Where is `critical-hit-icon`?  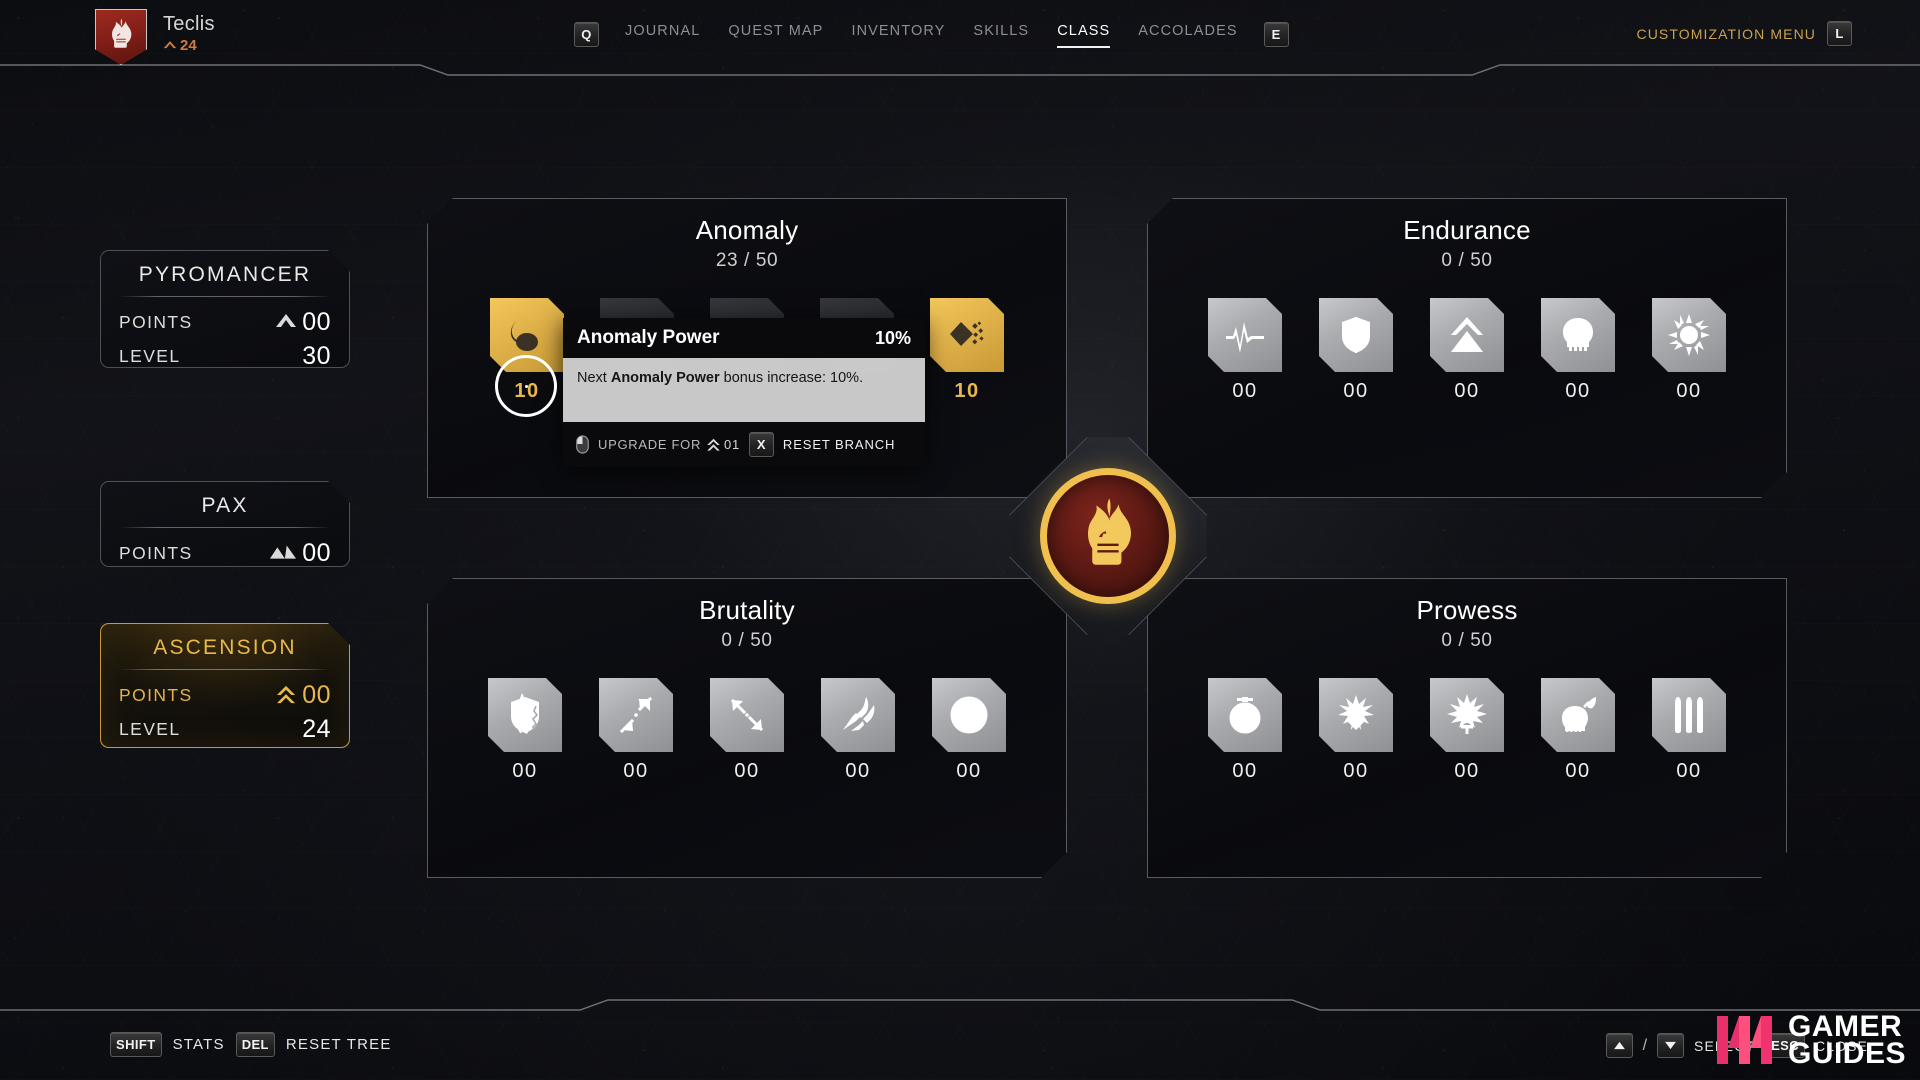 critical-hit-icon is located at coordinates (1467, 715).